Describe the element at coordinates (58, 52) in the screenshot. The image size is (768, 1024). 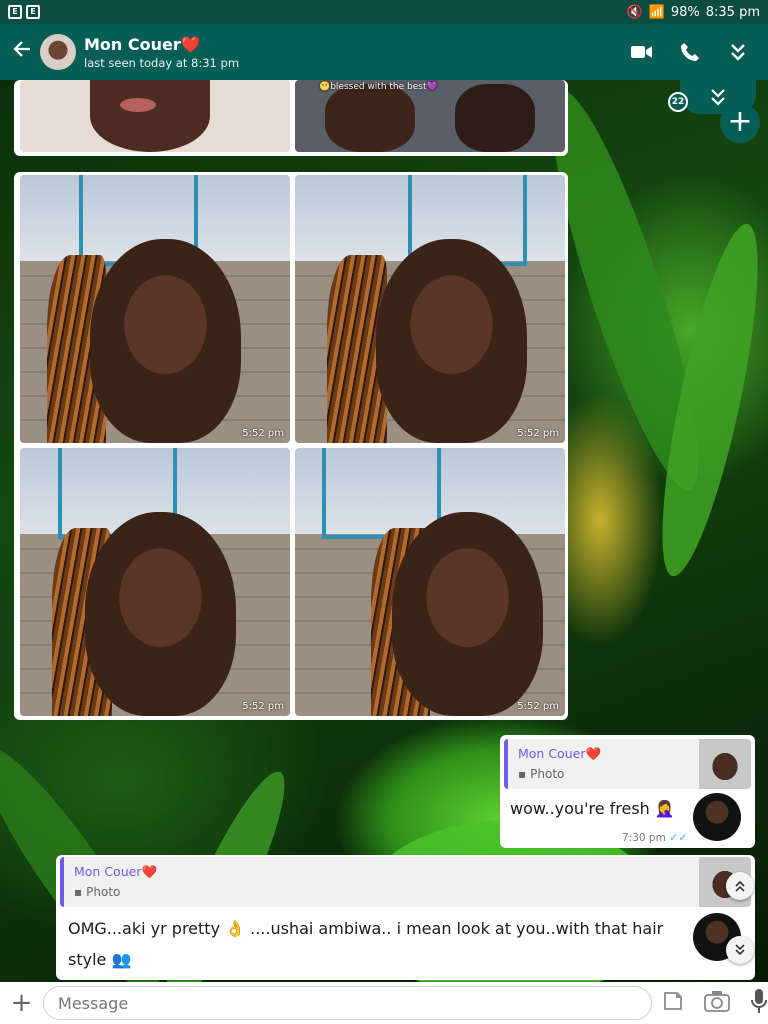
I see `contact-avatar` at that location.